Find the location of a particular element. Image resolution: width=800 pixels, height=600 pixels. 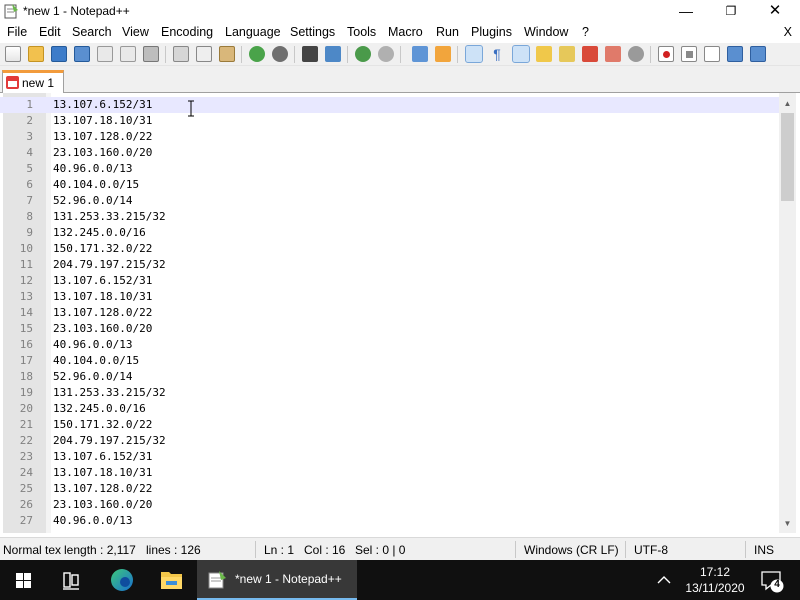

function-list-icon is located at coordinates (590, 54).